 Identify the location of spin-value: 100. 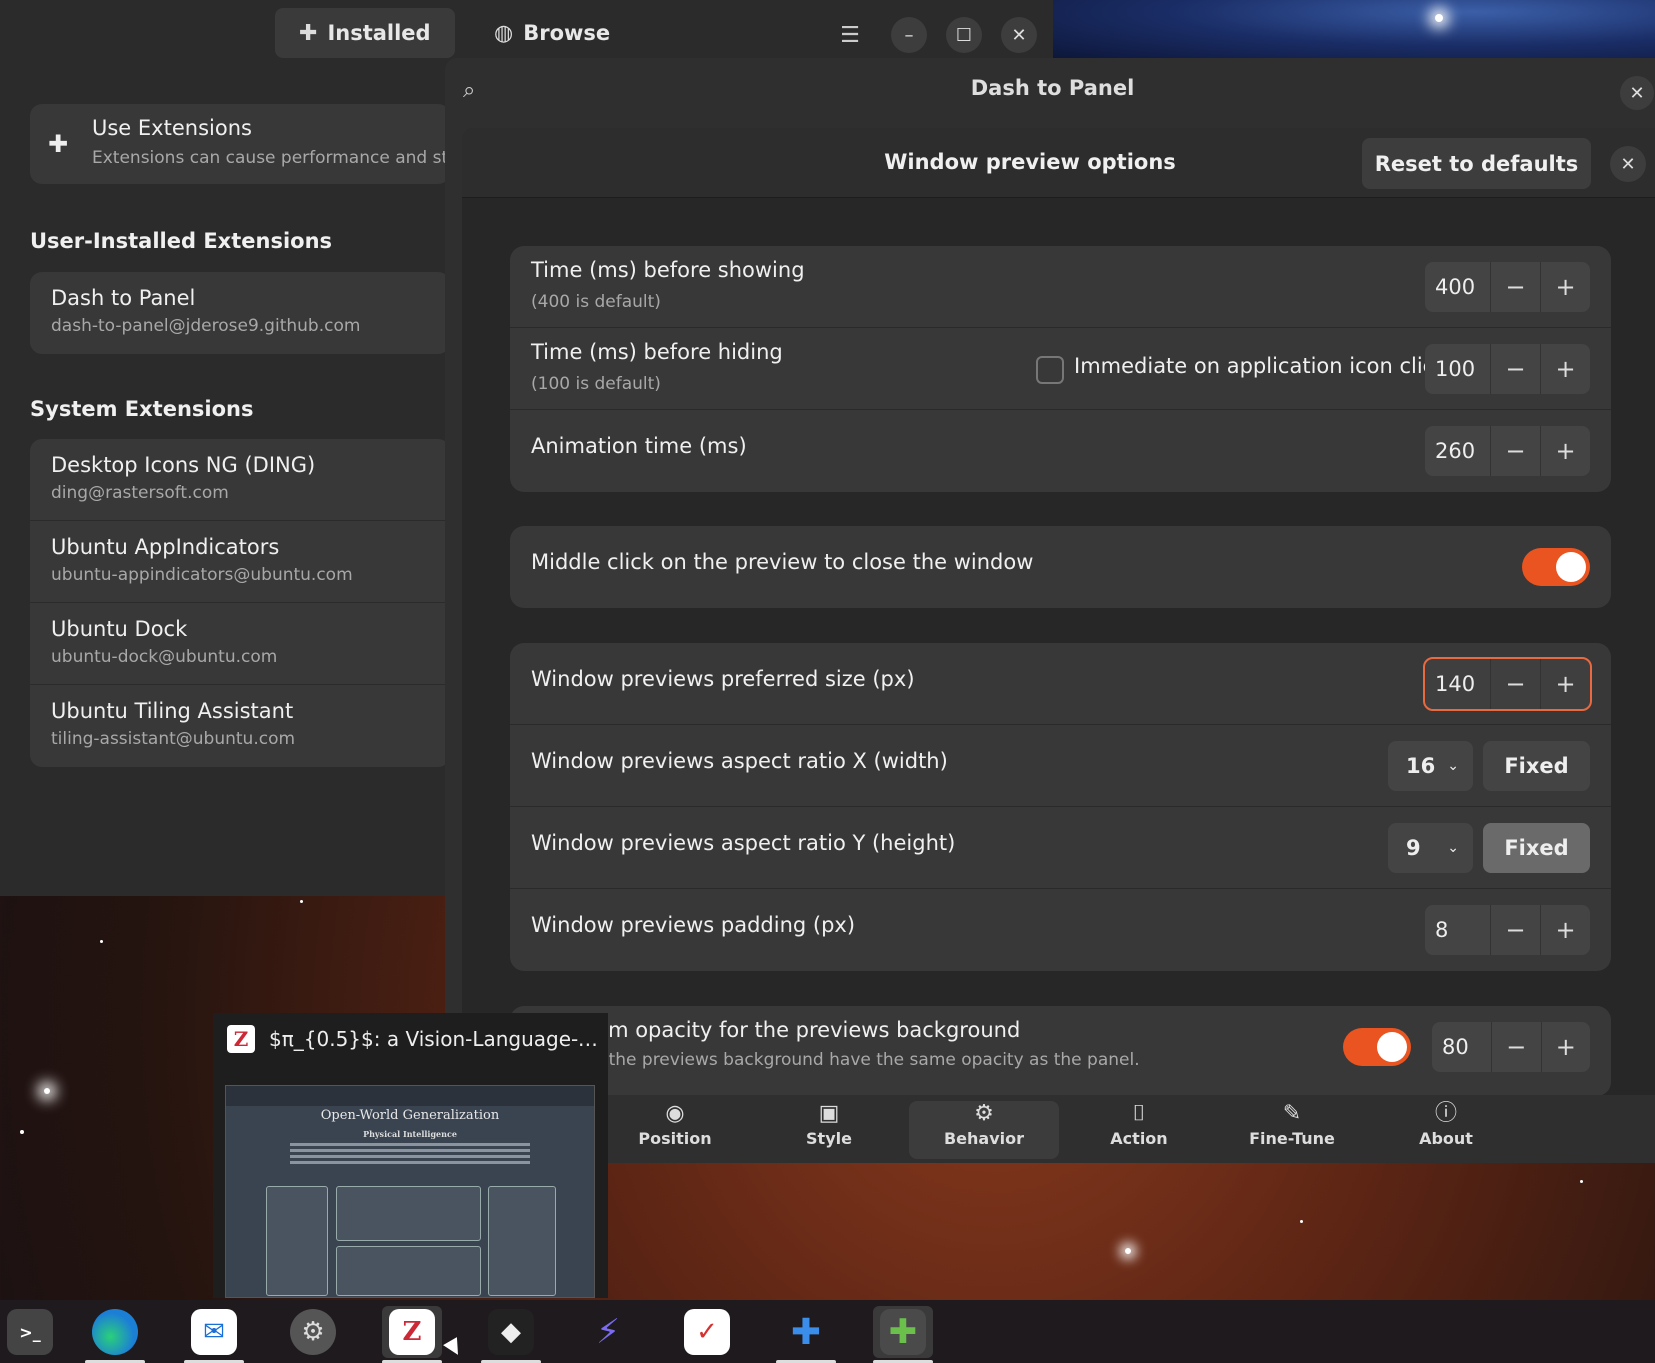
(1458, 369).